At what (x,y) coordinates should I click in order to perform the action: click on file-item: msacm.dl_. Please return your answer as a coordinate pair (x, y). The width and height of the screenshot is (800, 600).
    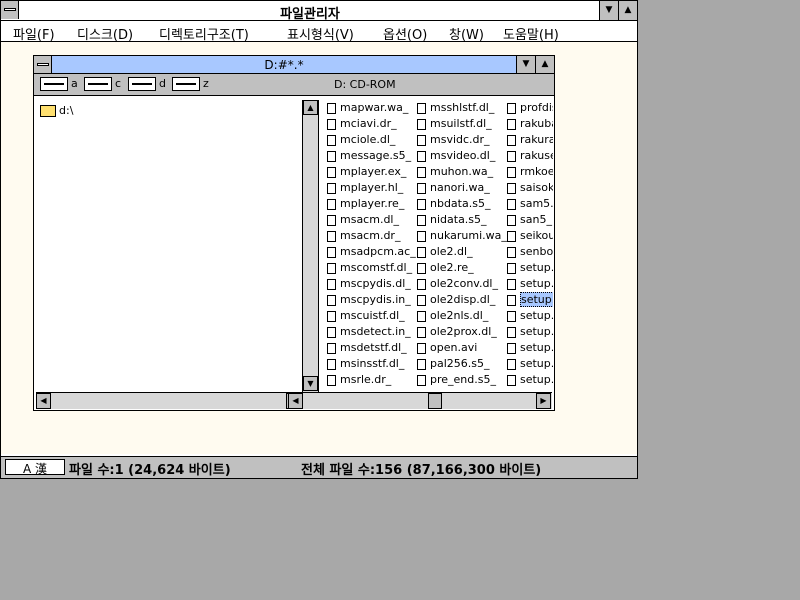
    Looking at the image, I should click on (372, 220).